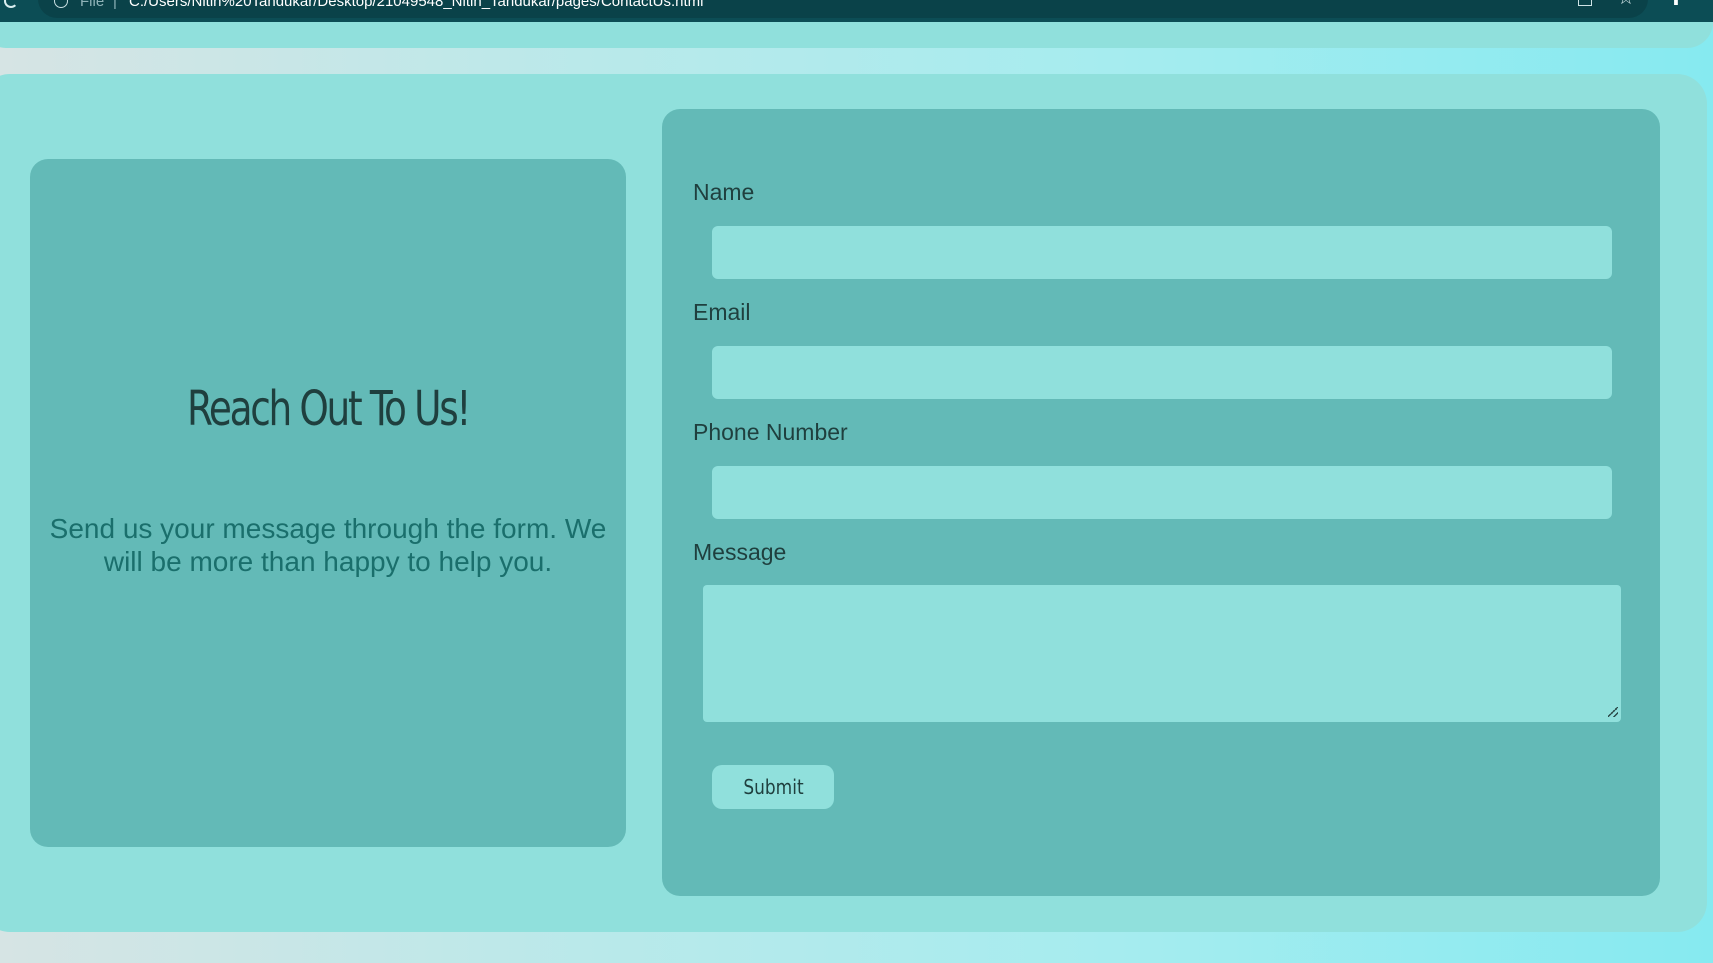 This screenshot has height=963, width=1713. I want to click on share-icon, so click(1585, 3).